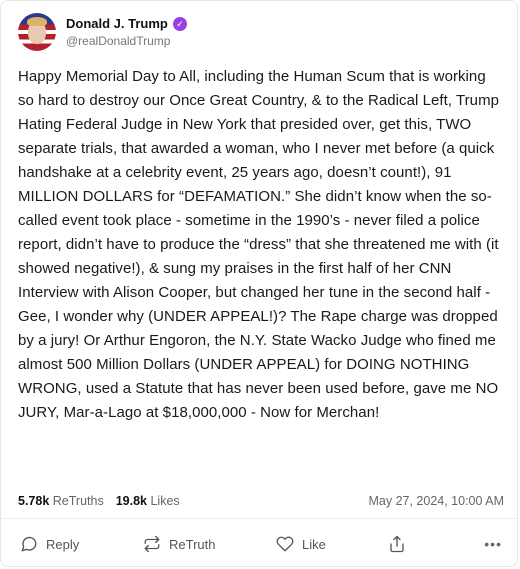 Image resolution: width=520 pixels, height=569 pixels. I want to click on avatar, so click(37, 32).